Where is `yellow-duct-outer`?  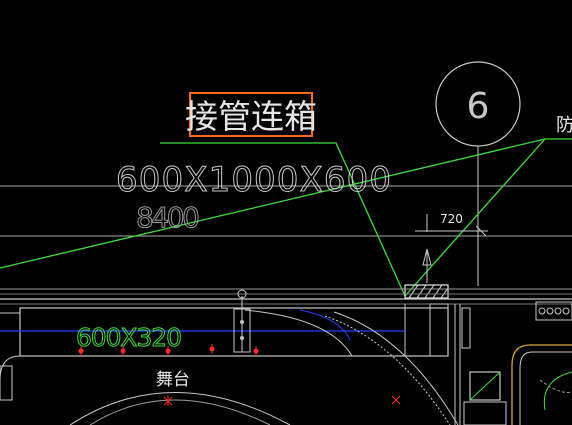
yellow-duct-outer is located at coordinates (541, 384).